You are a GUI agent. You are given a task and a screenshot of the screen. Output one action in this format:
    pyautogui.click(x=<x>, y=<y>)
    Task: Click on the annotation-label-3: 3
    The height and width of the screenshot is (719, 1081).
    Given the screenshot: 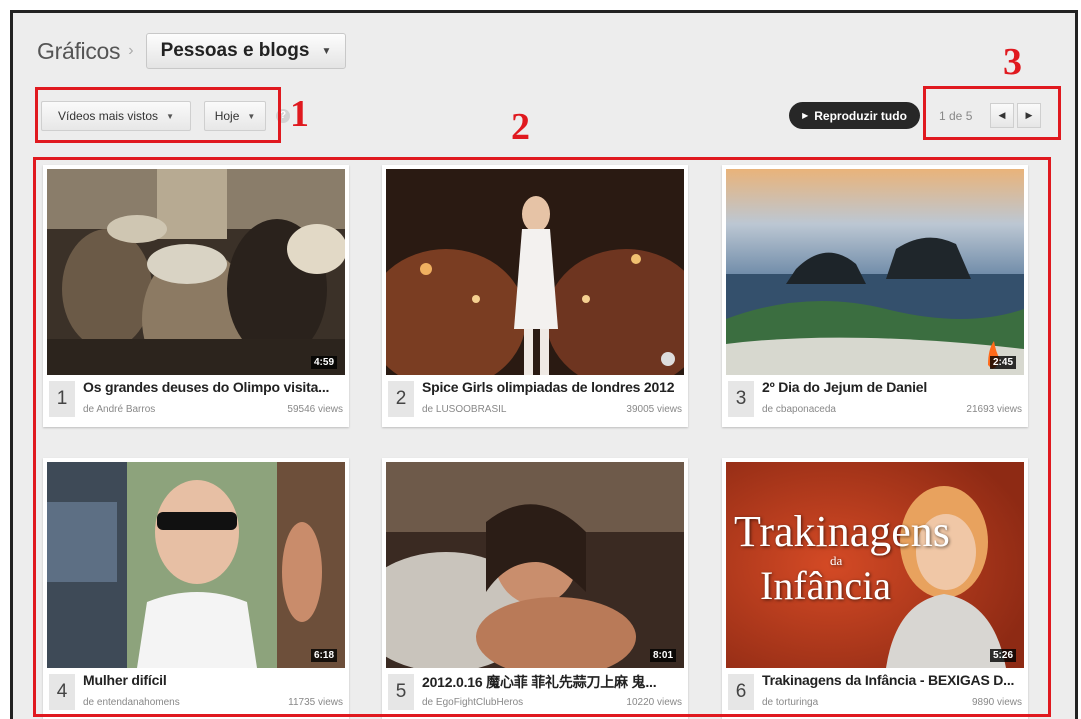 What is the action you would take?
    pyautogui.click(x=1012, y=62)
    